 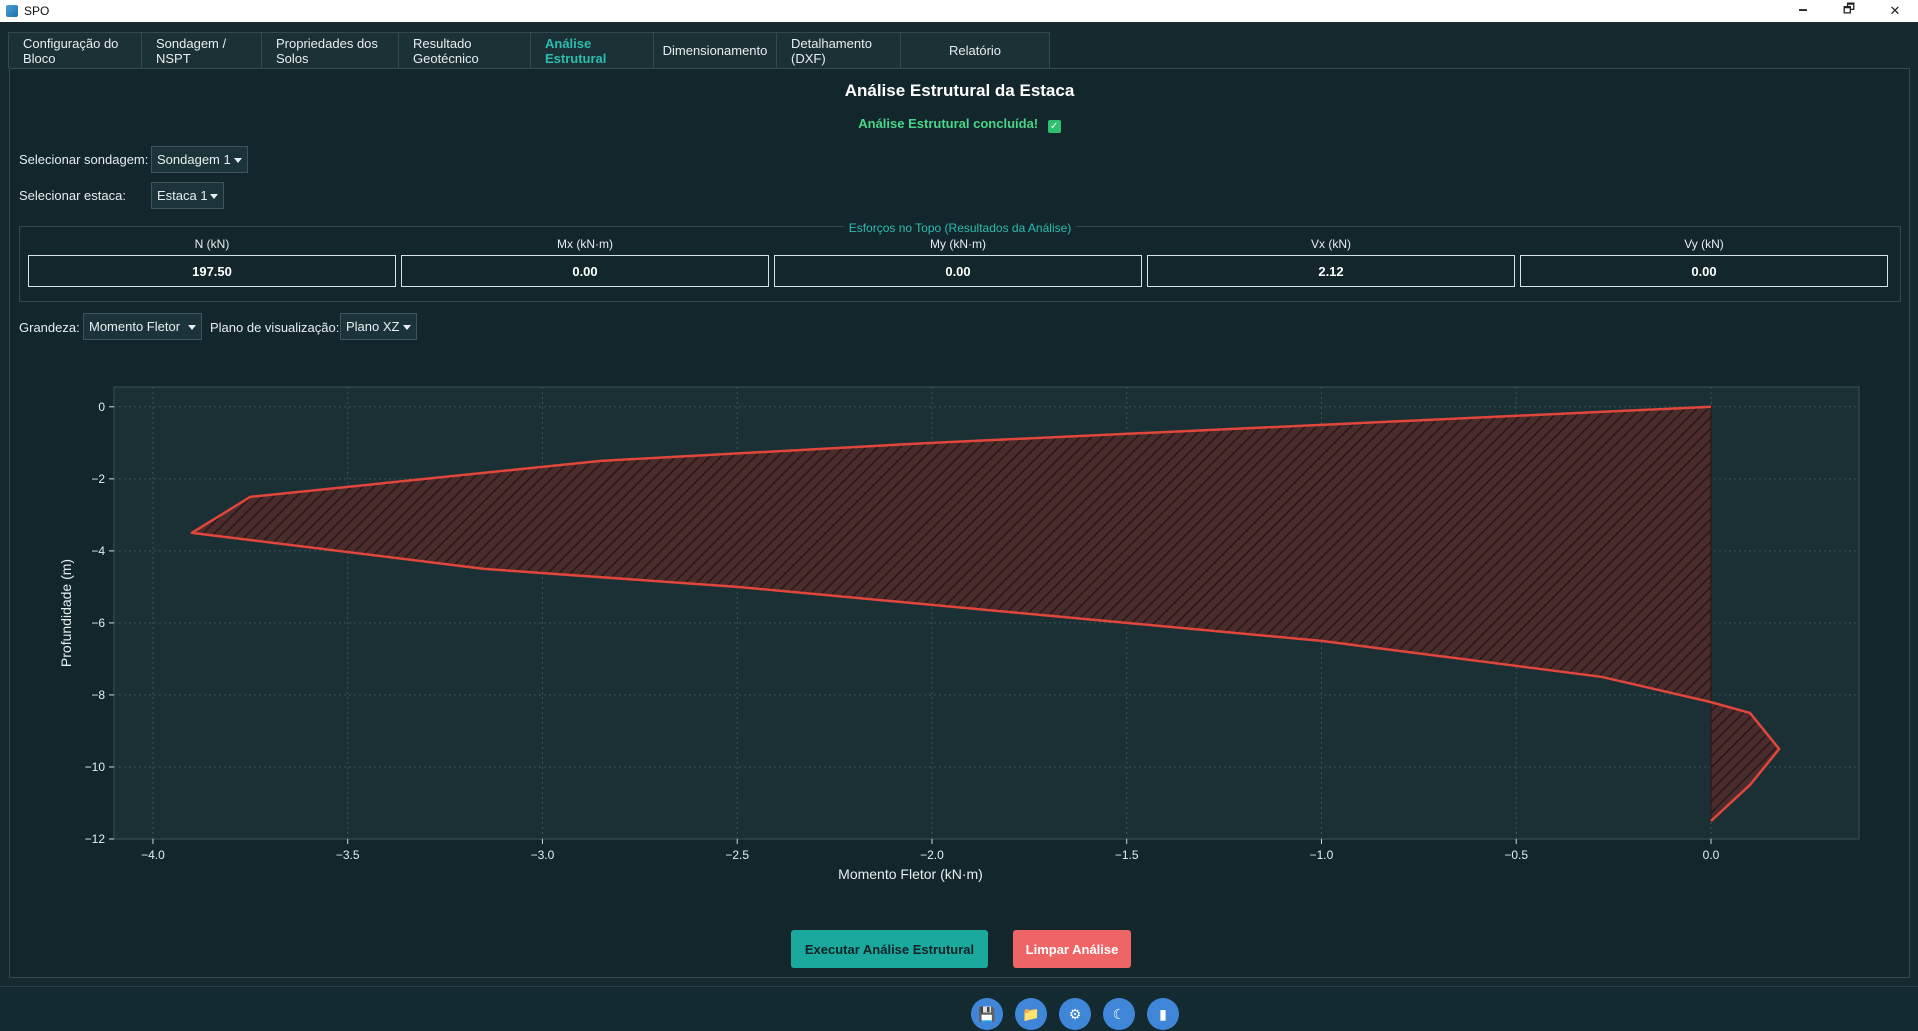 I want to click on x-tick-label: −2.0, so click(x=932, y=855).